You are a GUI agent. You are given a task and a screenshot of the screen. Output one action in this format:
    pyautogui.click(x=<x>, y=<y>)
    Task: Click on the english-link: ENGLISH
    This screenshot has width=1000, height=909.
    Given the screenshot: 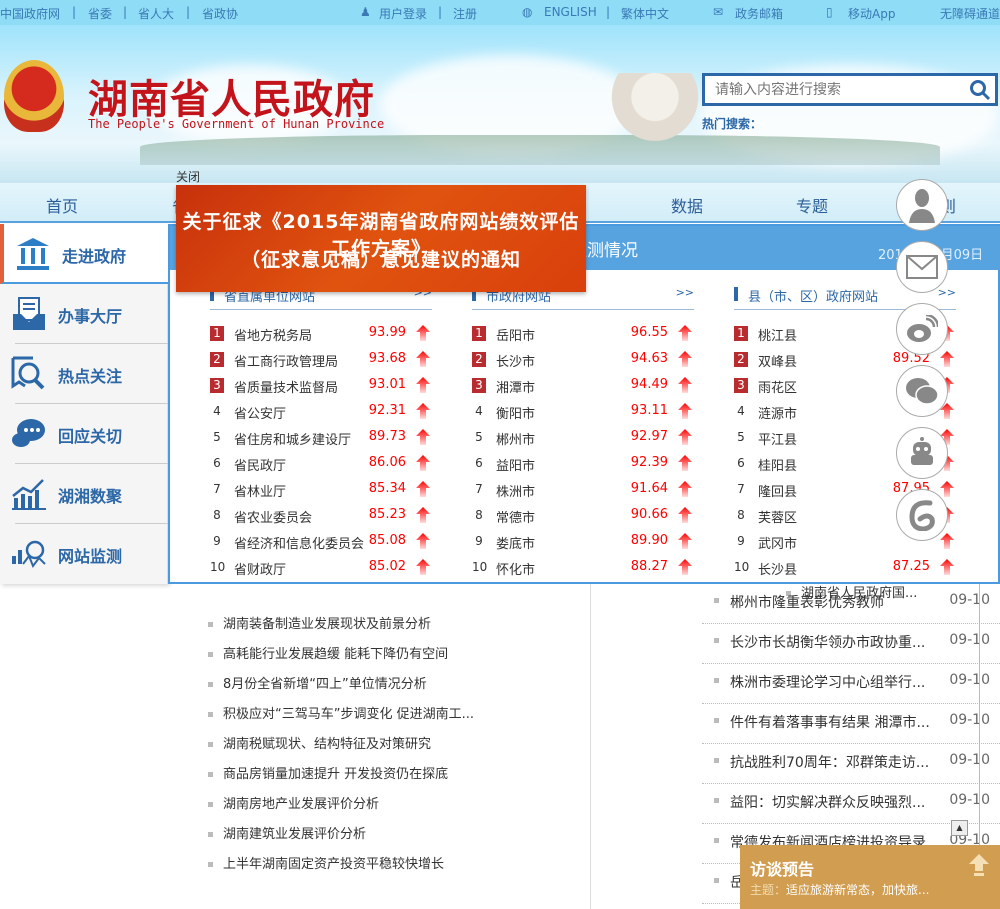 What is the action you would take?
    pyautogui.click(x=570, y=12)
    